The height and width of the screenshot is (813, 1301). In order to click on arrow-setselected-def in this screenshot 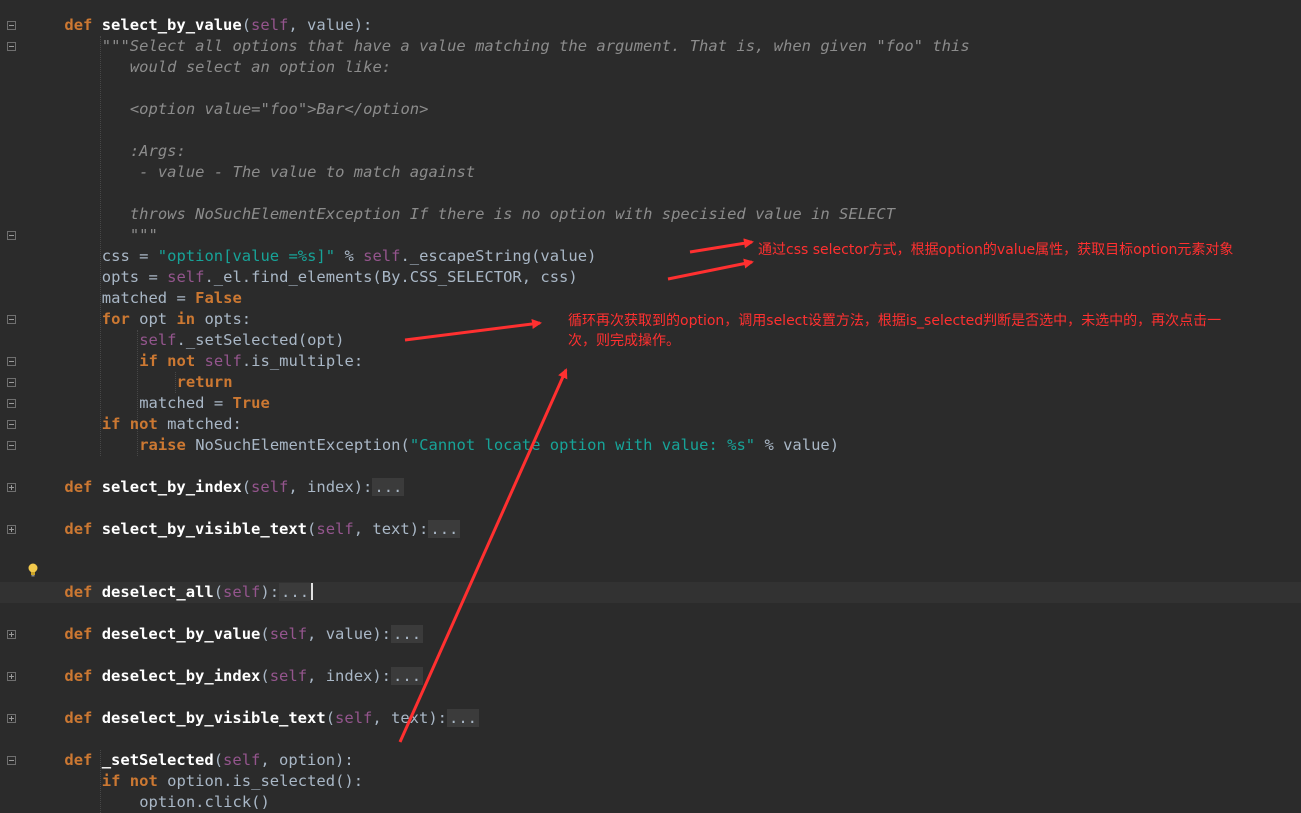, I will do `click(483, 555)`.